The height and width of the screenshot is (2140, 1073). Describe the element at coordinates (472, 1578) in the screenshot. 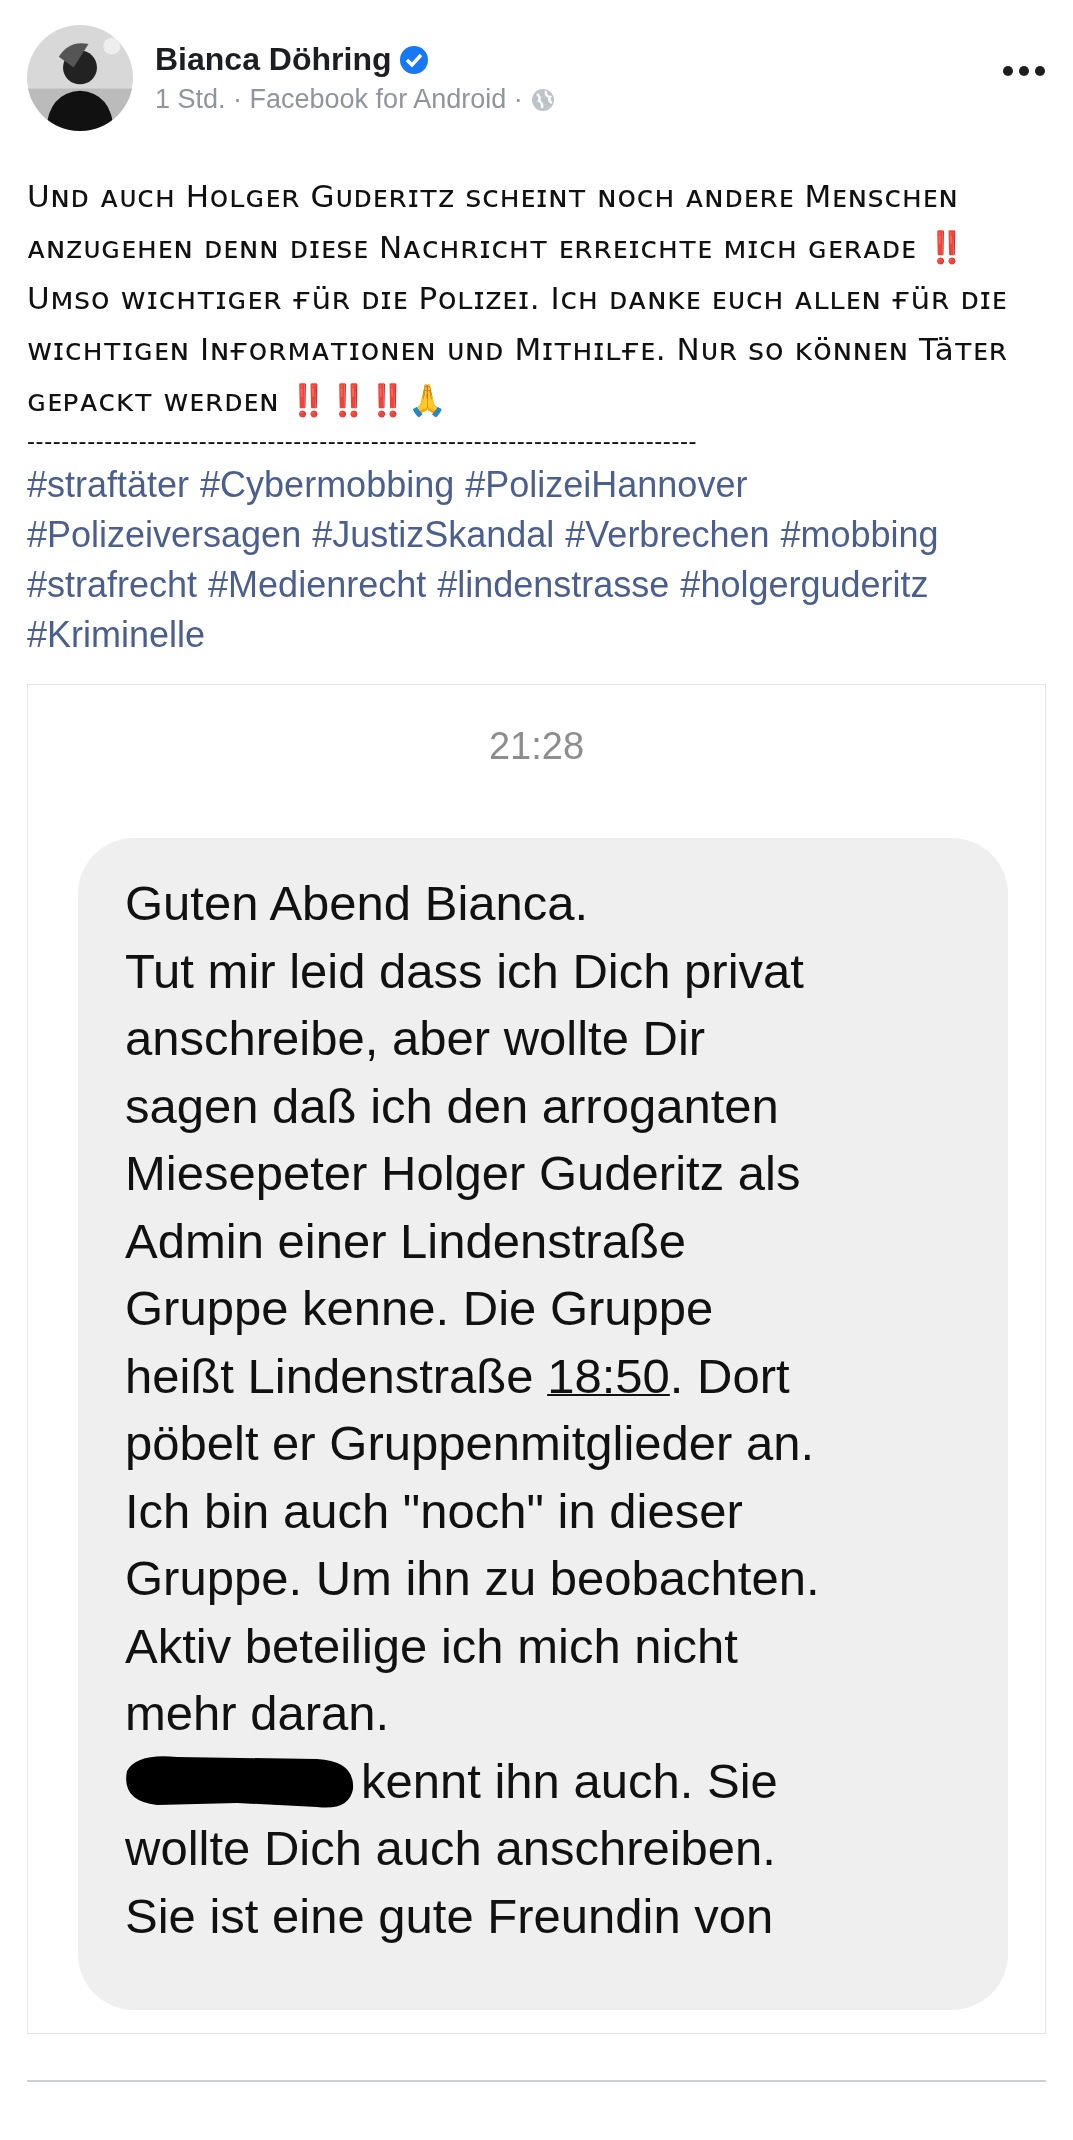

I see `message-line: Gruppe. Um ihn zu beobachten.` at that location.